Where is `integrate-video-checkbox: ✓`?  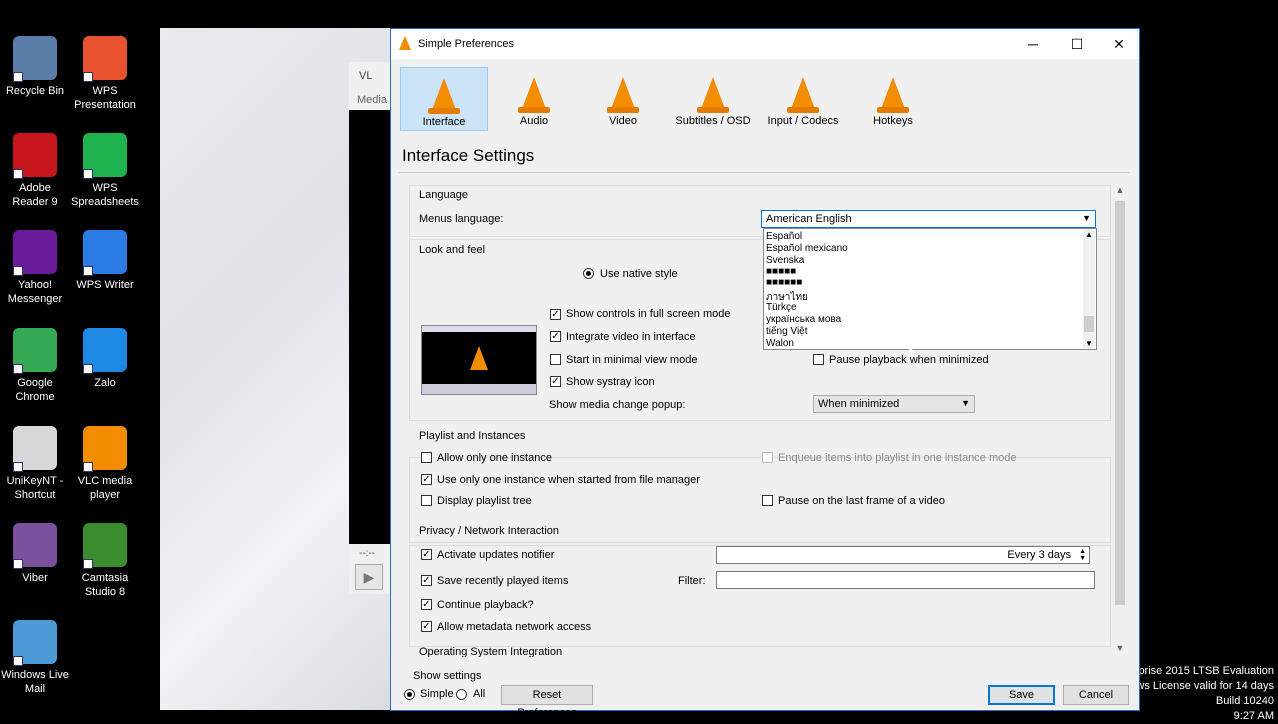 integrate-video-checkbox: ✓ is located at coordinates (555, 336).